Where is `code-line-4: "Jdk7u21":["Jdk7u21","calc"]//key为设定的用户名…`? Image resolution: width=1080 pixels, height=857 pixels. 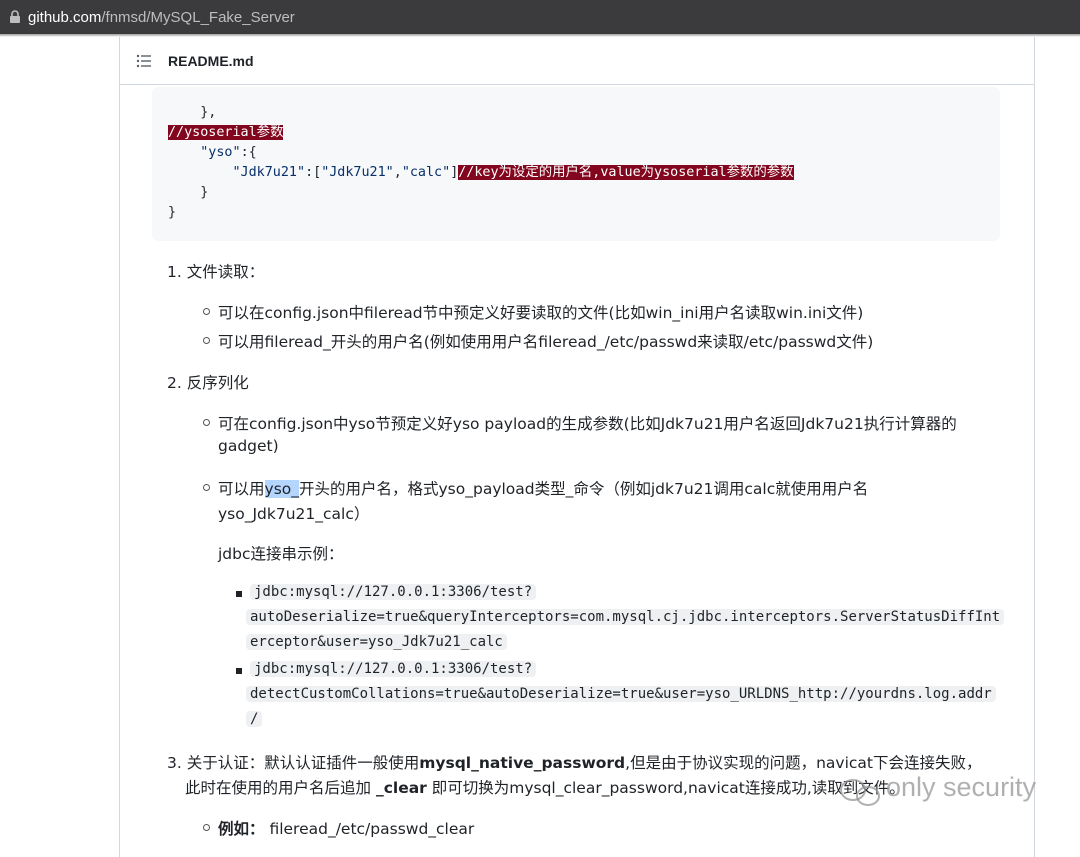 code-line-4: "Jdk7u21":["Jdk7u21","calc"]//key为设定的用户名… is located at coordinates (481, 173).